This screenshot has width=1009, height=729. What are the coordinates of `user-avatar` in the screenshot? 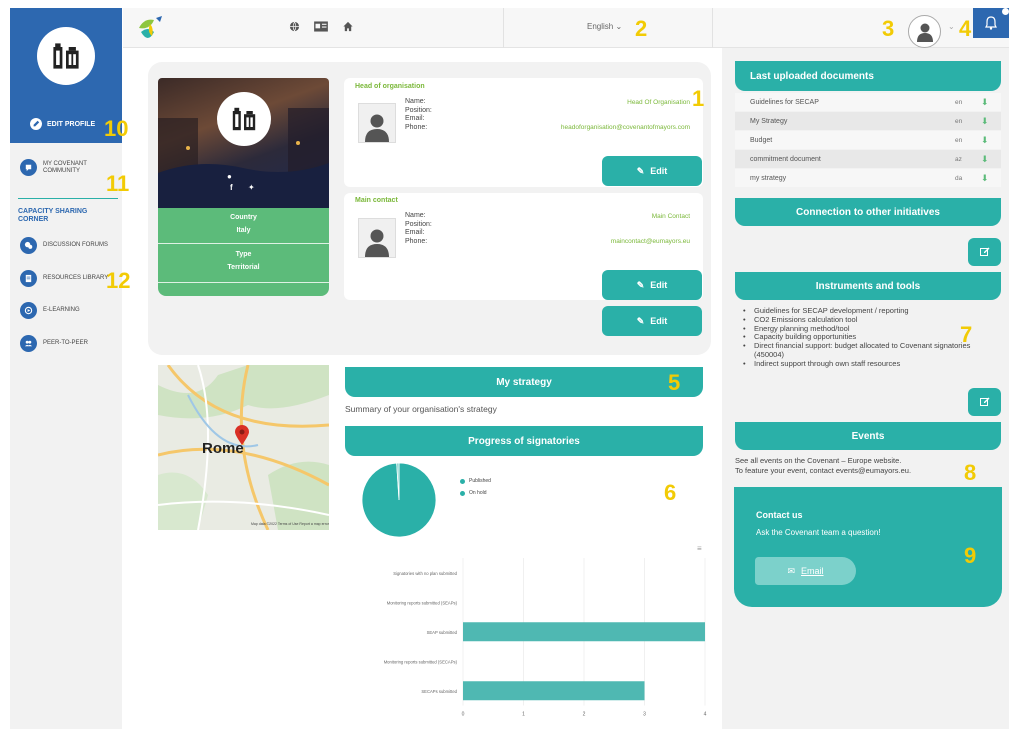 It's located at (924, 31).